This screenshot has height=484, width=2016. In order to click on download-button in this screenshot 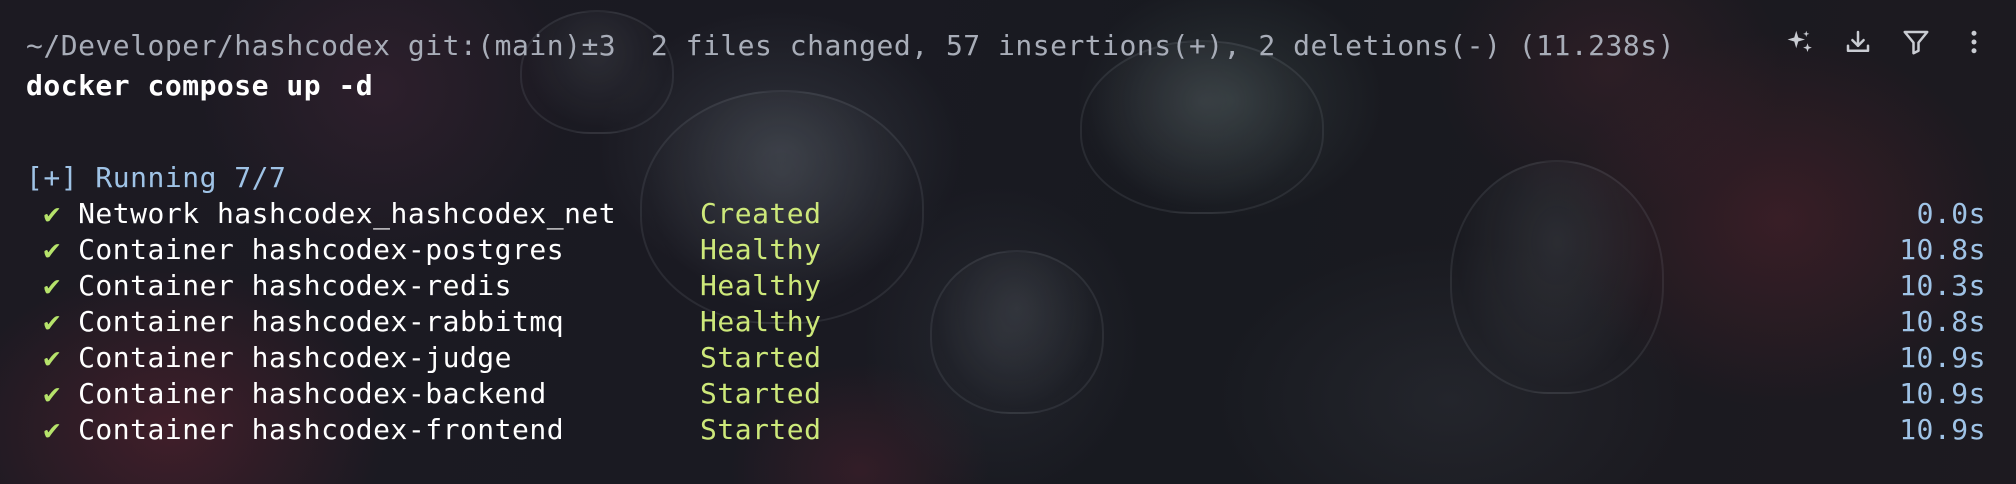, I will do `click(1858, 42)`.